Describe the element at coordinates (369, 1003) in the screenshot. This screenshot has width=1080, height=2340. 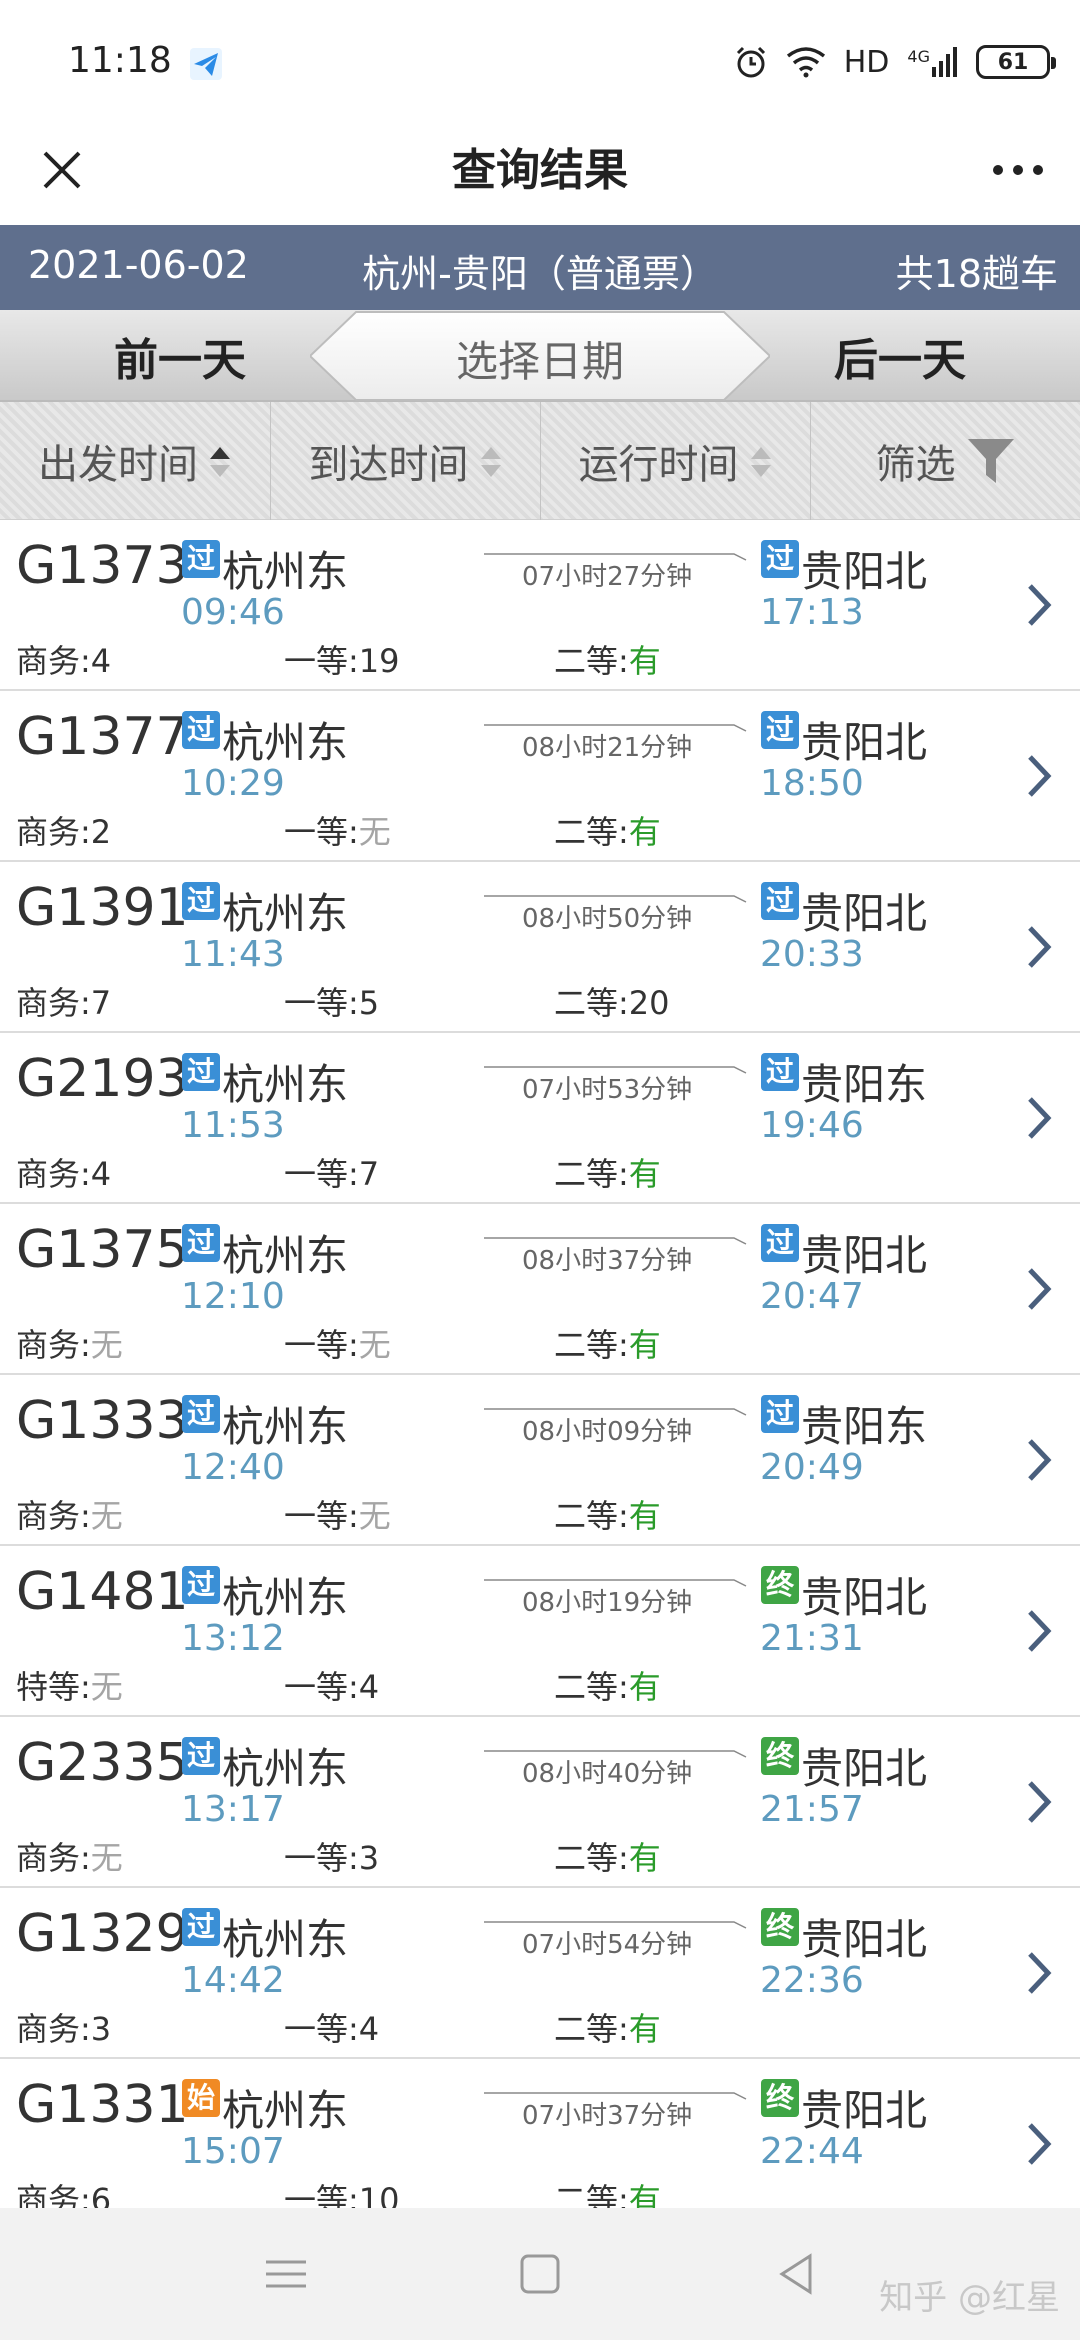
I see `seat-availability: 5` at that location.